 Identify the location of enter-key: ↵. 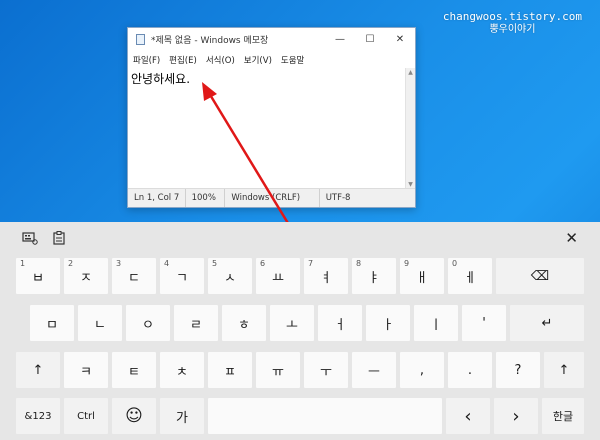
(547, 323).